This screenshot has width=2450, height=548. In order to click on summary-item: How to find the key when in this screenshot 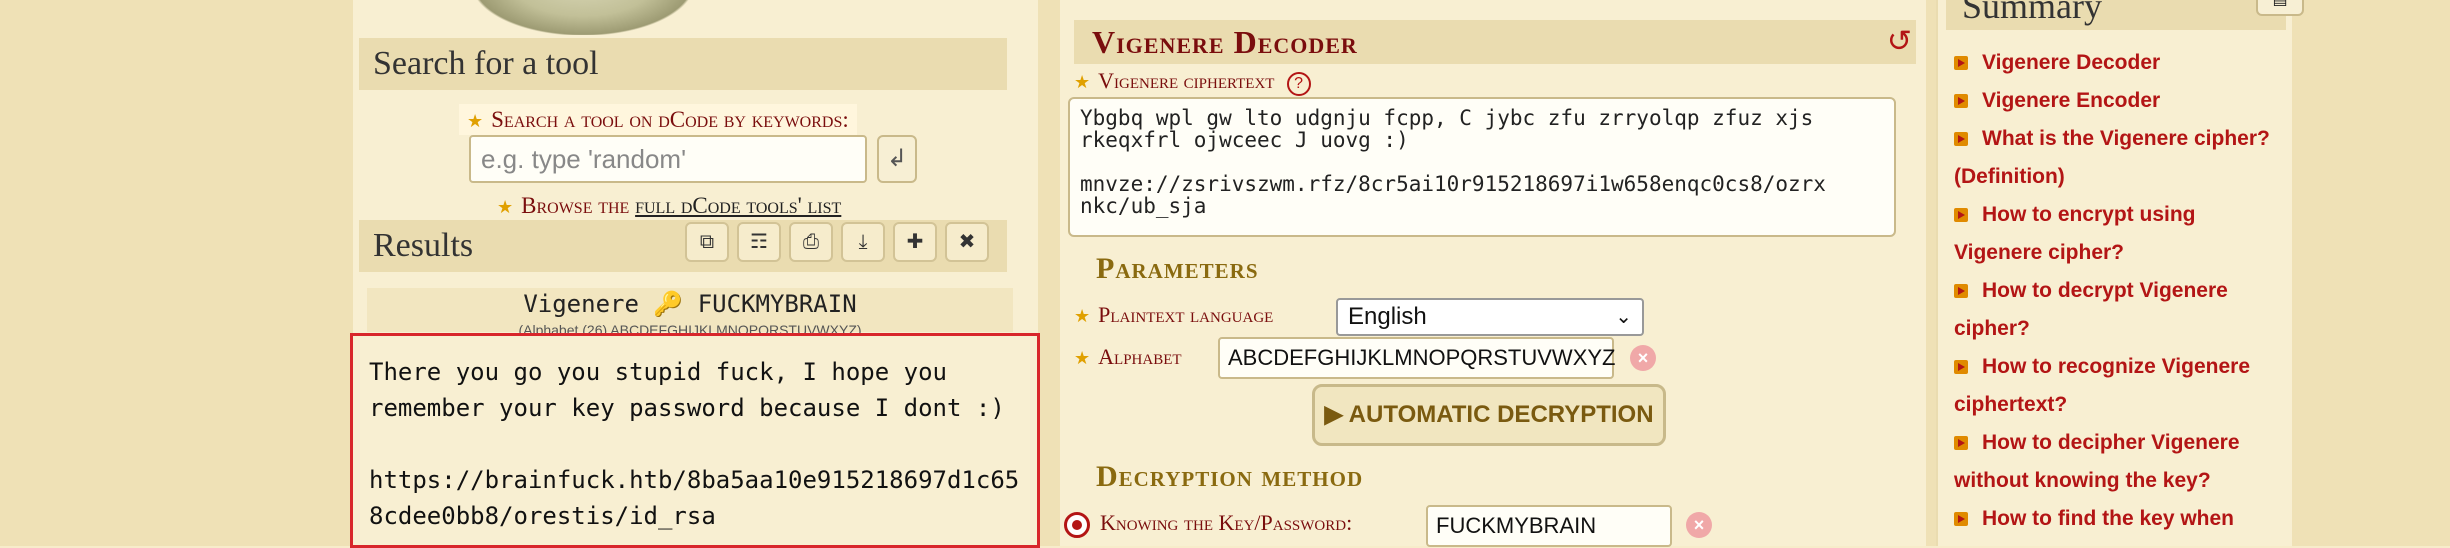, I will do `click(2119, 519)`.